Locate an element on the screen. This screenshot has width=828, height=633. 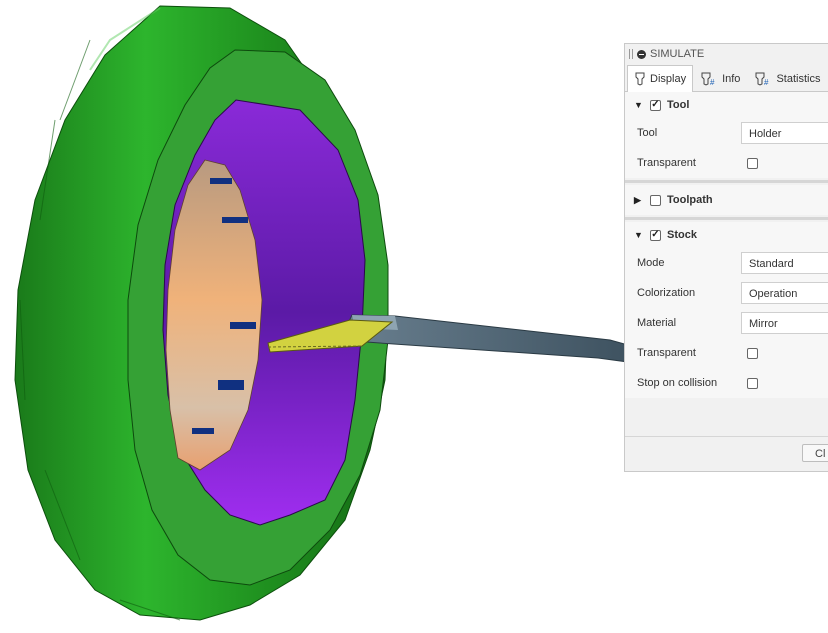
tool-transparent-checkbox is located at coordinates (752, 163).